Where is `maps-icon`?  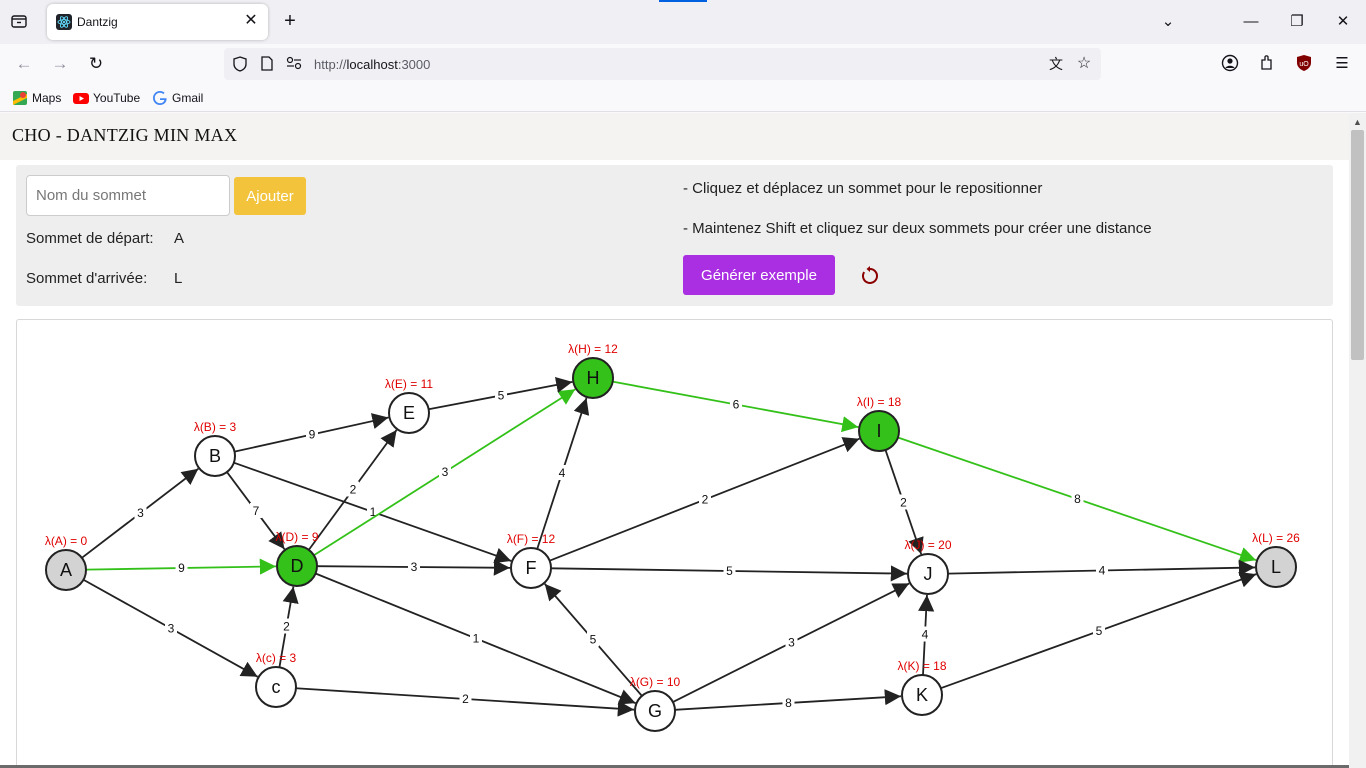
maps-icon is located at coordinates (20, 98).